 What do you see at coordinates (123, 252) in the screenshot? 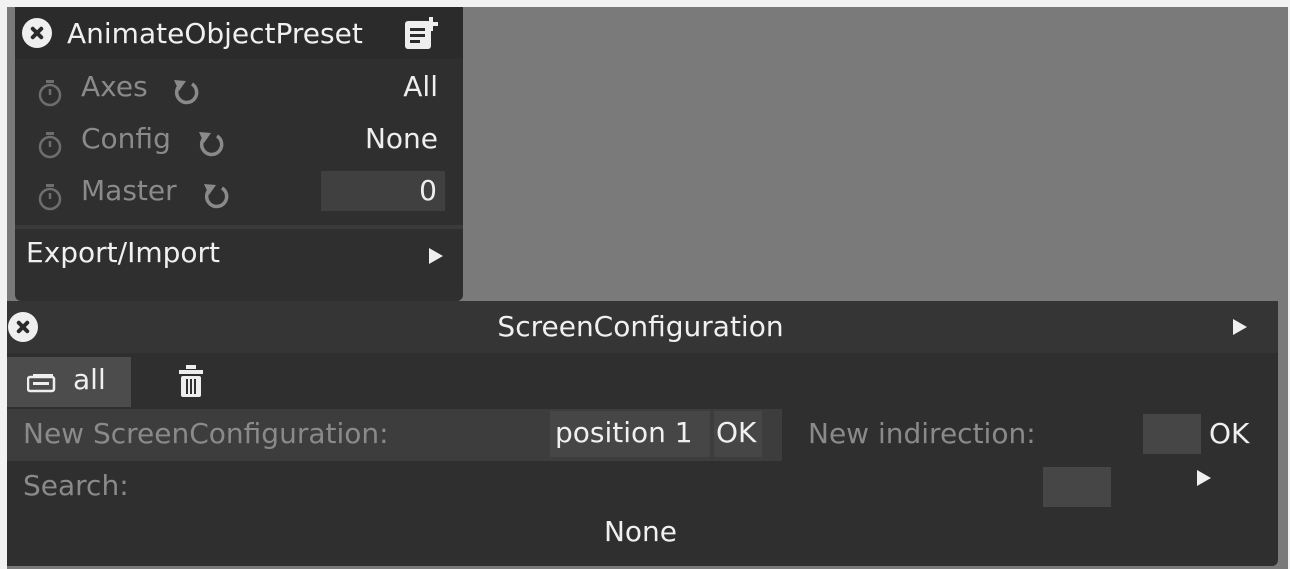
I see `export-import-label: Export/Import` at bounding box center [123, 252].